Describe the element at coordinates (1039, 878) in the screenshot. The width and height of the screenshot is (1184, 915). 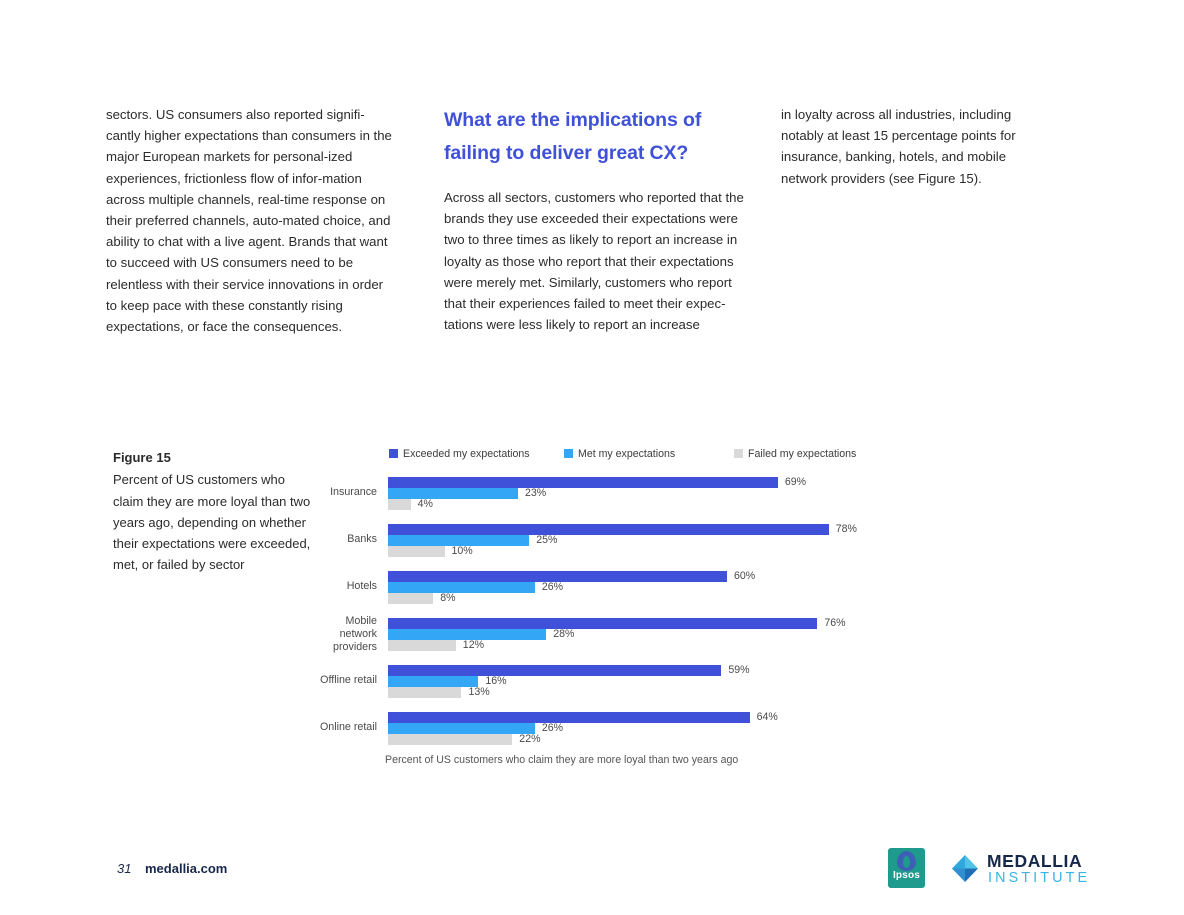
I see `medallia-institute-subtitle: INSTITUTE` at that location.